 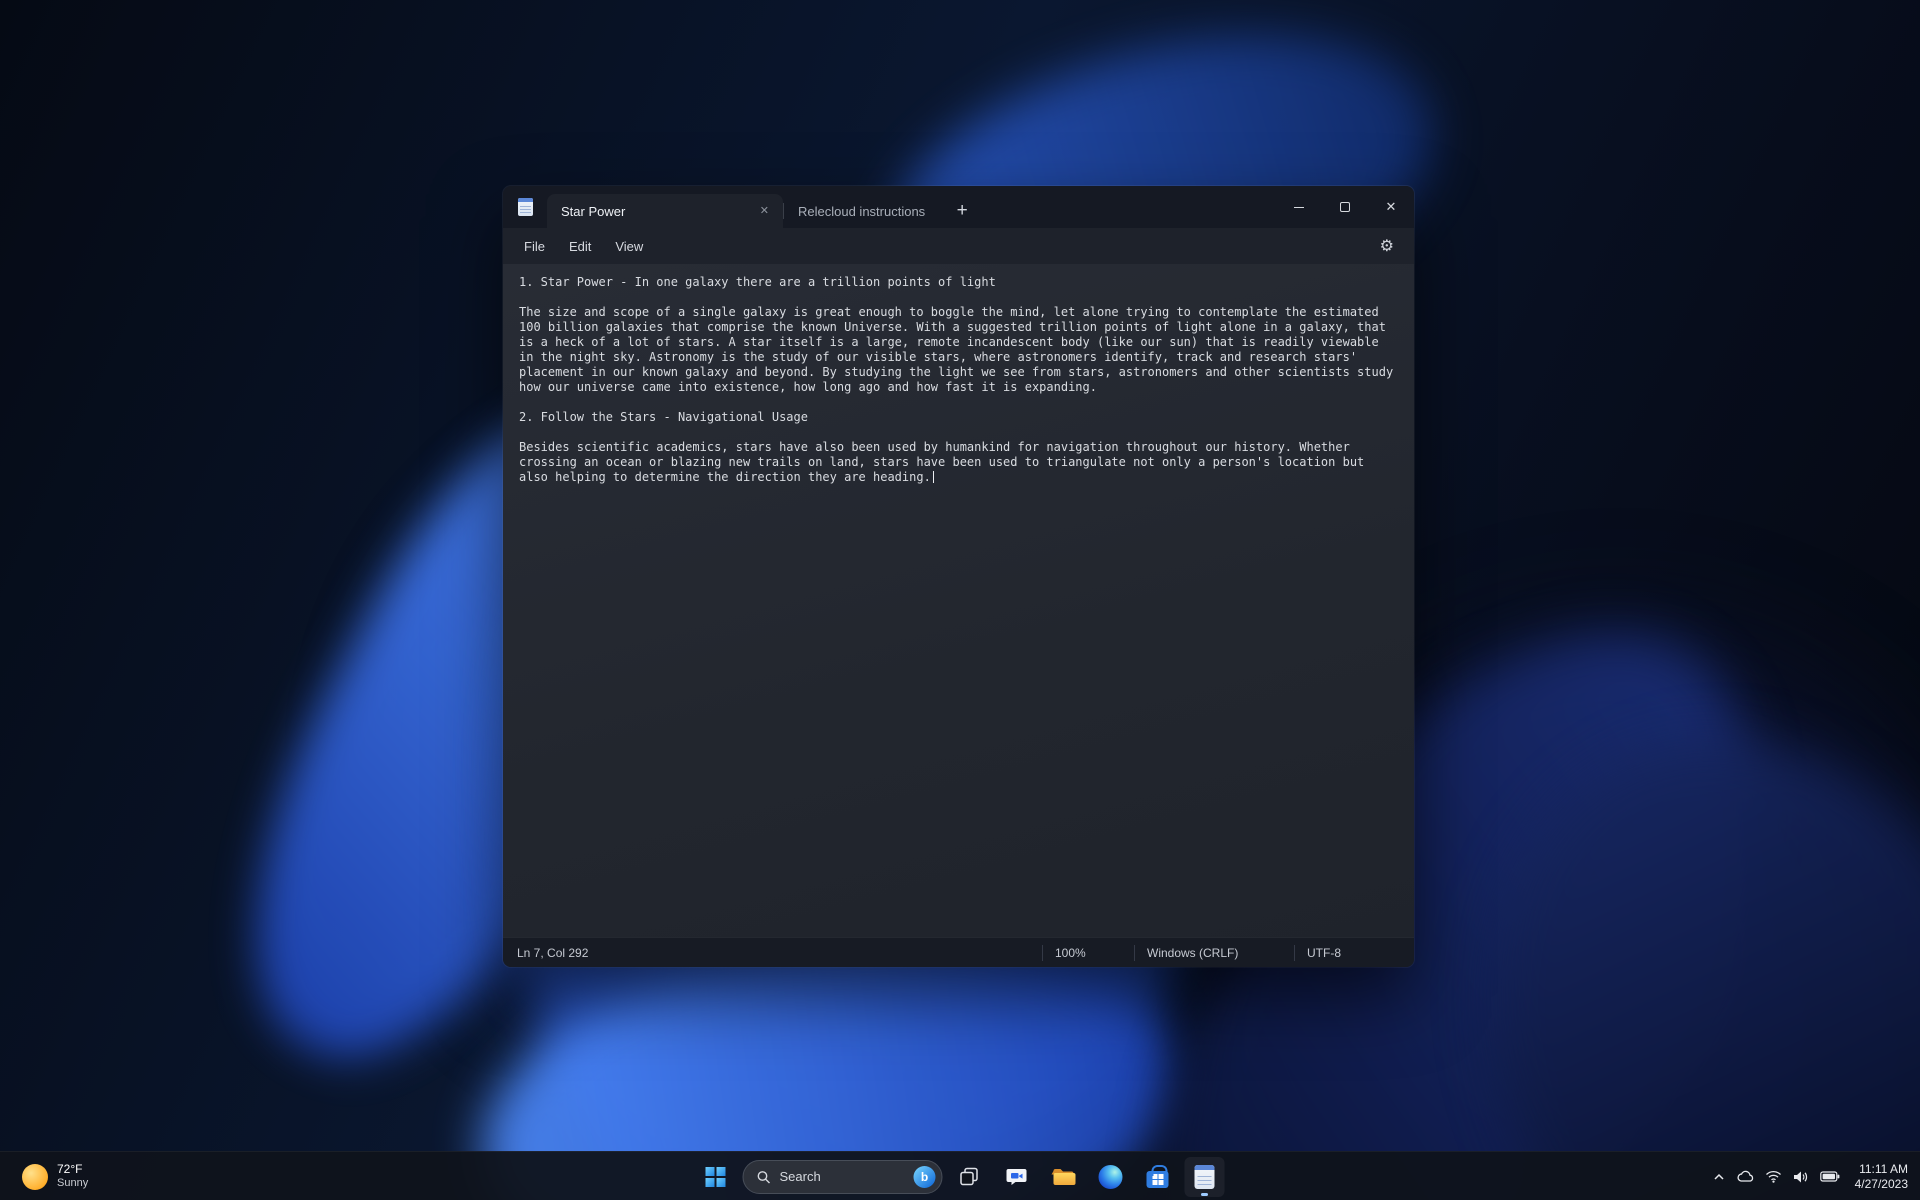 I want to click on microsoft-store-icon, so click(x=1157, y=1176).